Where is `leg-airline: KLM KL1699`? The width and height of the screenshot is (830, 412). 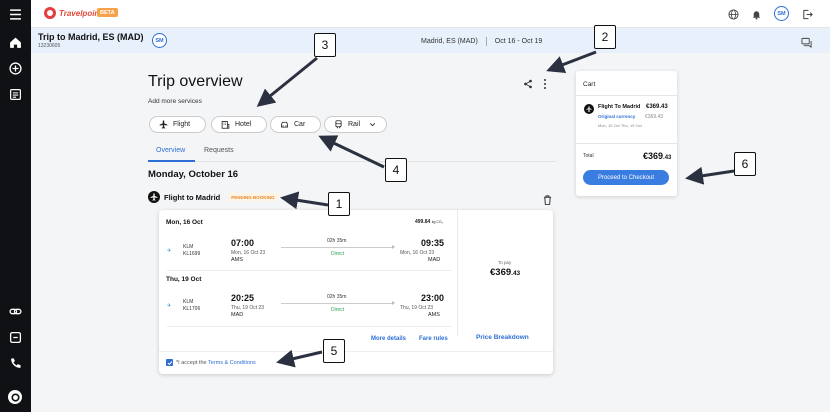 leg-airline: KLM KL1699 is located at coordinates (191, 251).